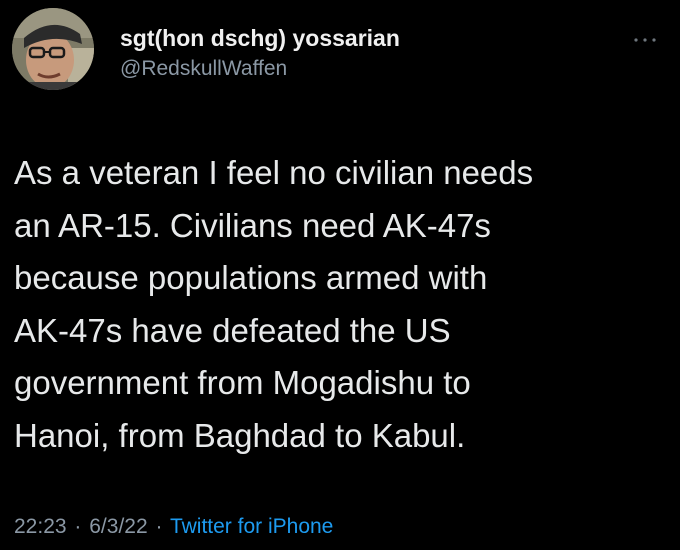 The width and height of the screenshot is (680, 550). What do you see at coordinates (40, 526) in the screenshot?
I see `tweet-time: 22:23` at bounding box center [40, 526].